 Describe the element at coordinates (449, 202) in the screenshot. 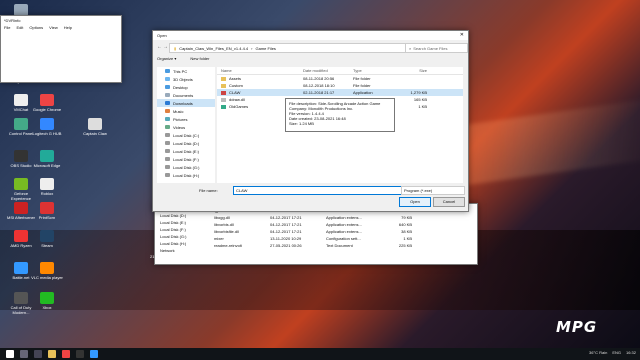

I see `cancel-button: Cancel` at that location.